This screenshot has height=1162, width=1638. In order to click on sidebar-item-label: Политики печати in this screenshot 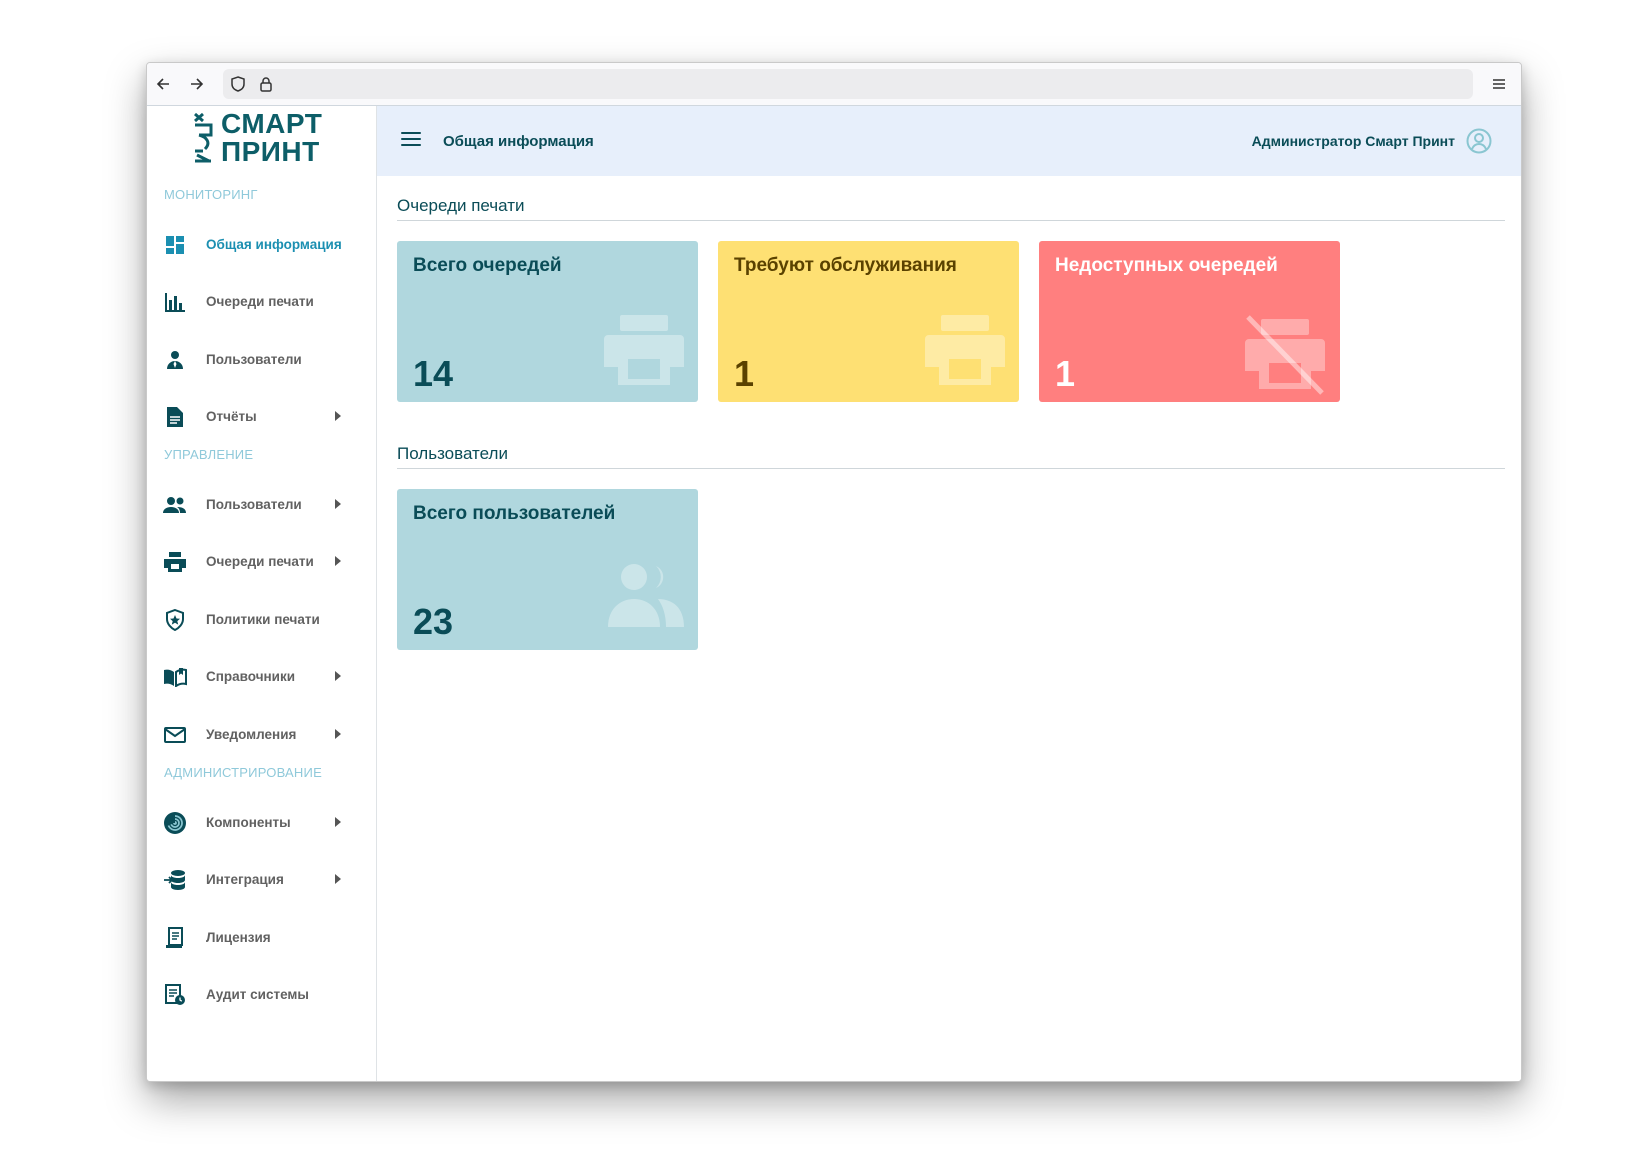, I will do `click(263, 619)`.